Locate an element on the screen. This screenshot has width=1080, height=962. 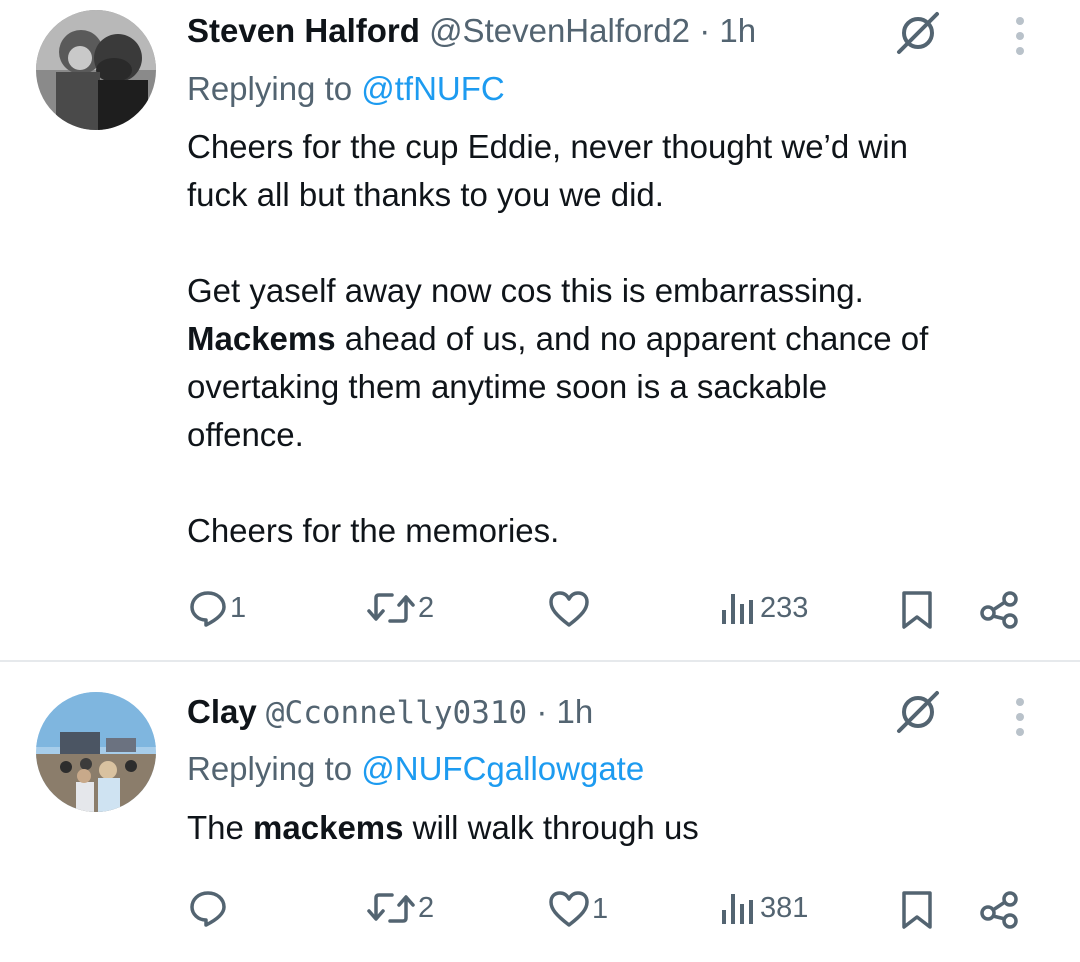
author-handle: @StevenHalford2 is located at coordinates (559, 30).